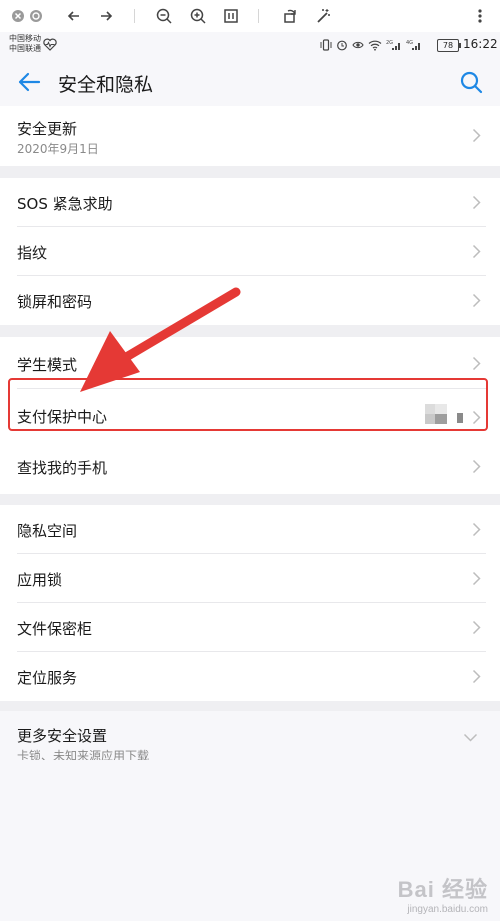 Image resolution: width=500 pixels, height=921 pixels. I want to click on arrow-back-icon, so click(74, 16).